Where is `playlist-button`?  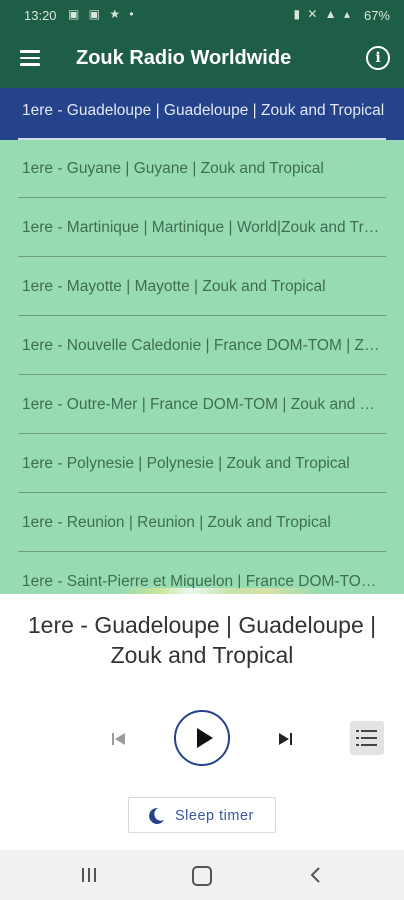 playlist-button is located at coordinates (367, 738).